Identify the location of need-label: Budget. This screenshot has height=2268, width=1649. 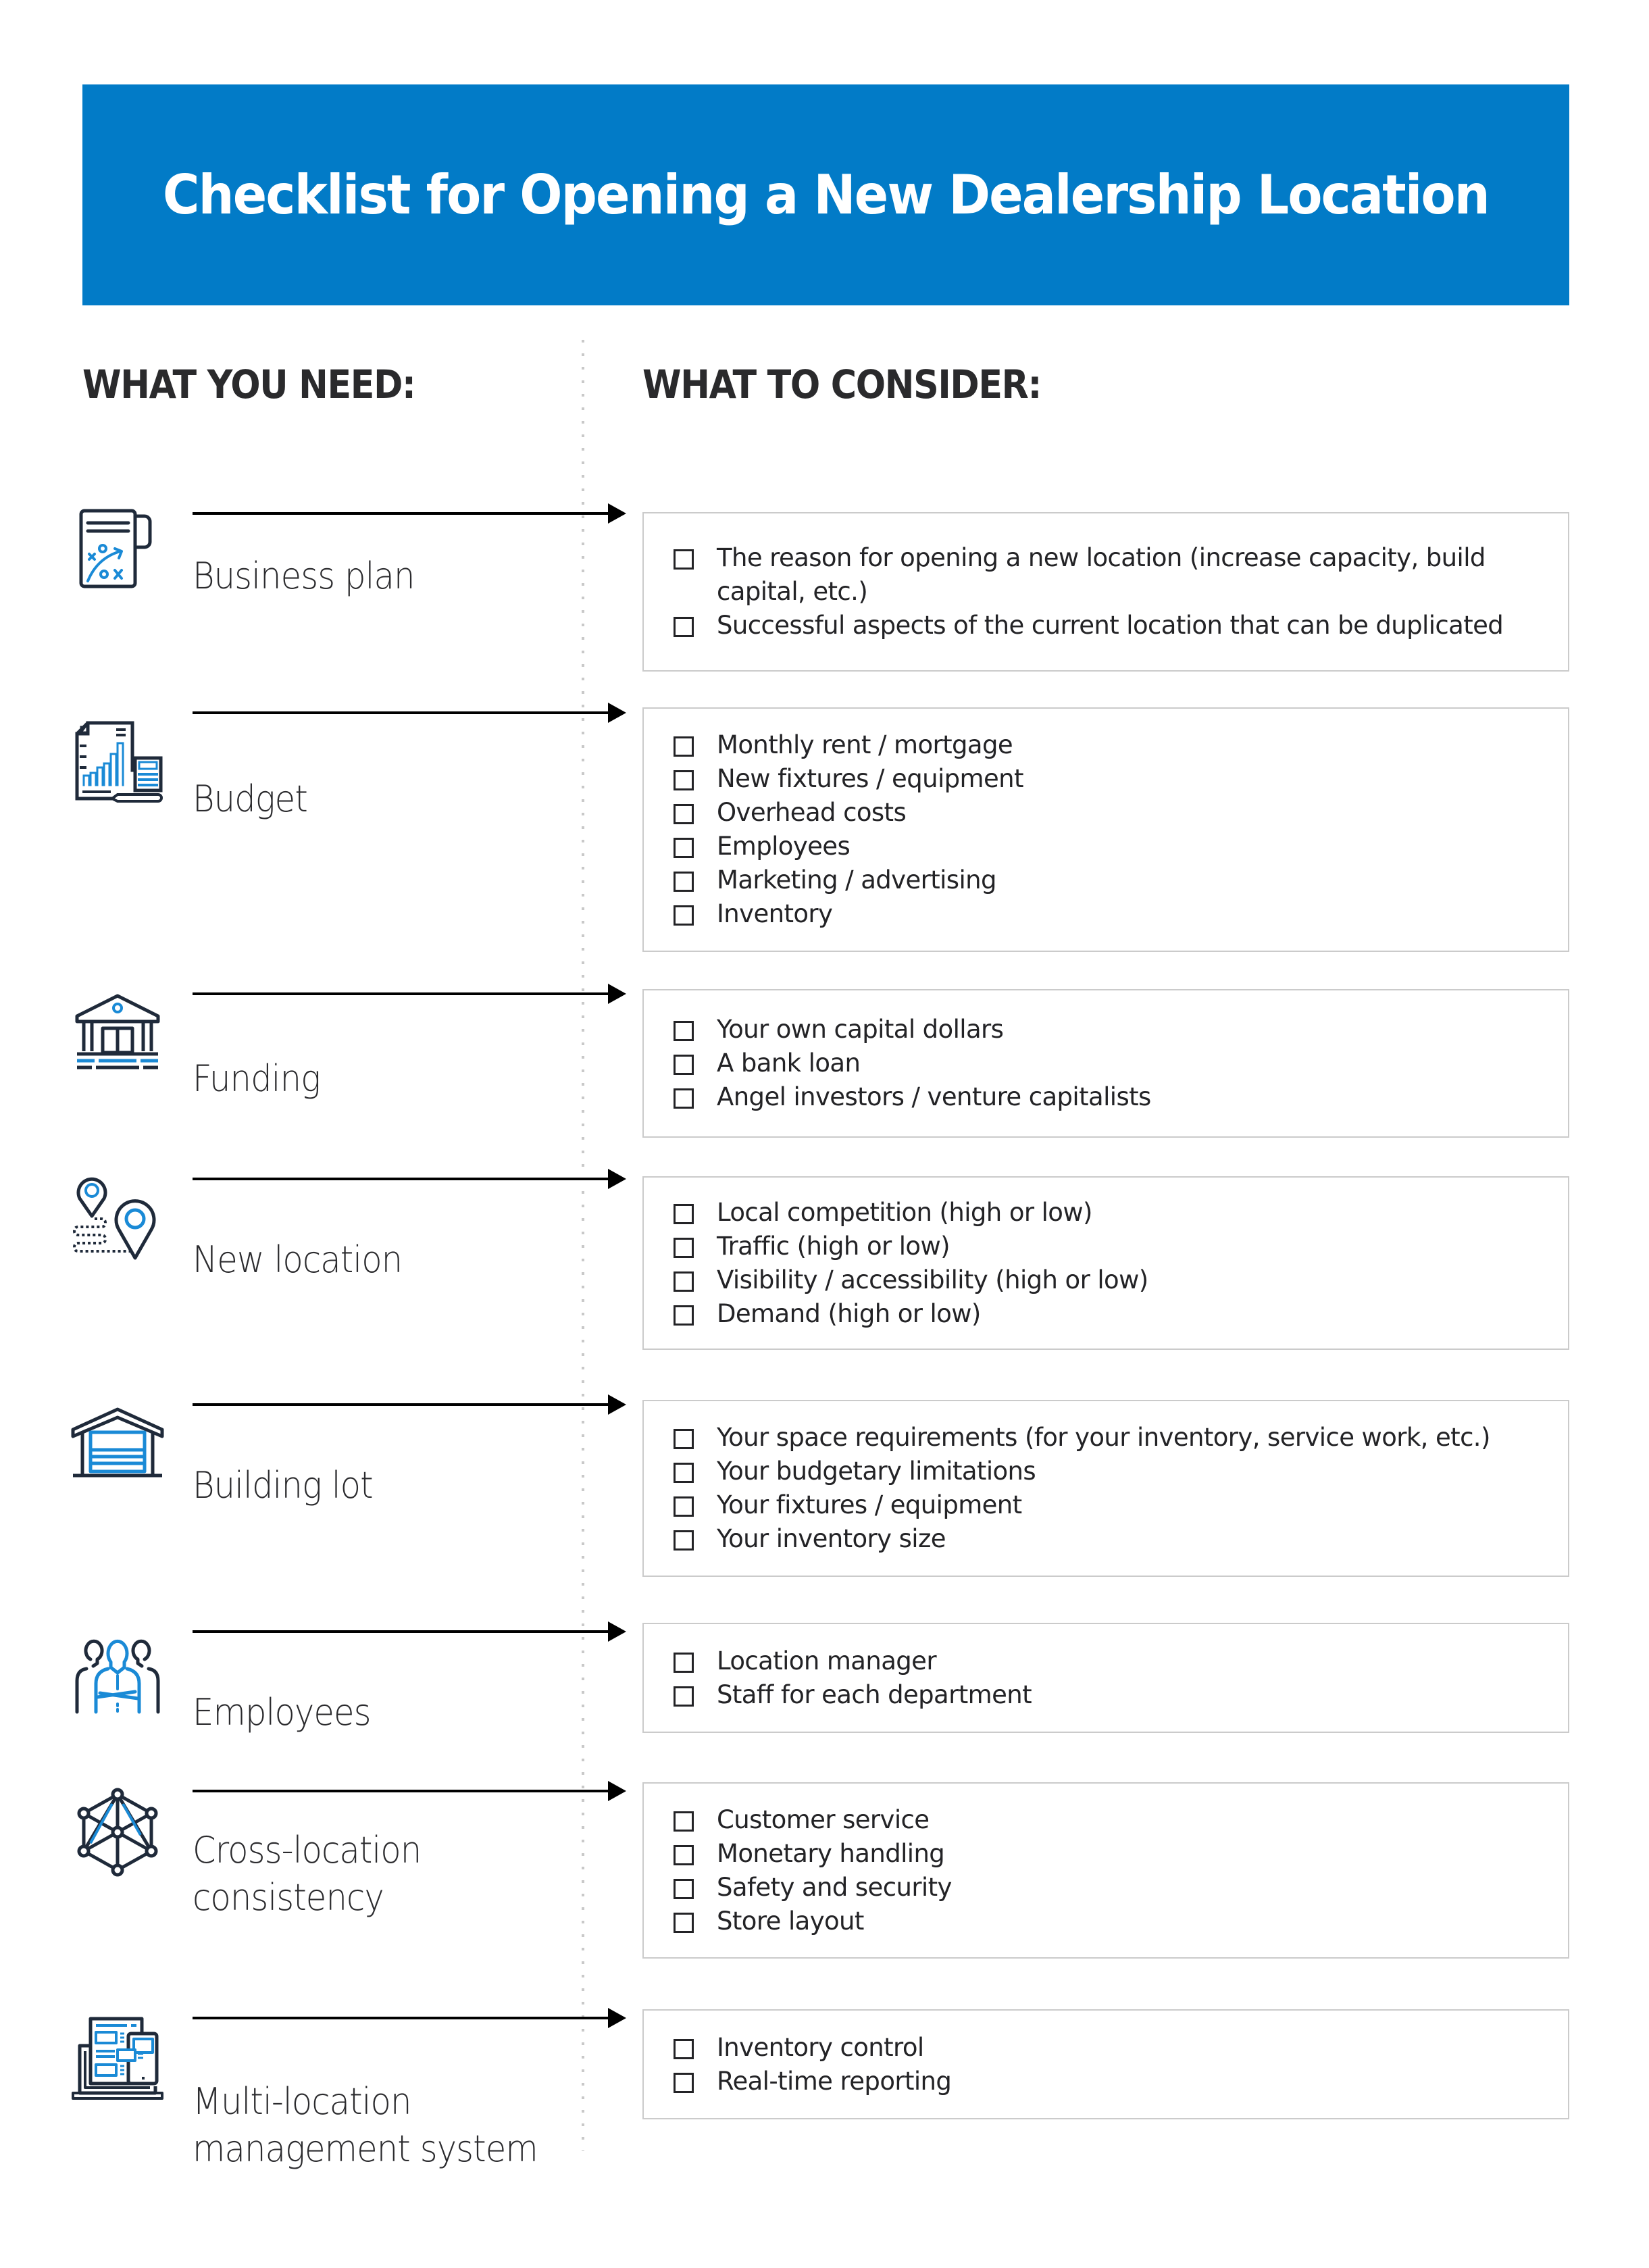
(250, 799).